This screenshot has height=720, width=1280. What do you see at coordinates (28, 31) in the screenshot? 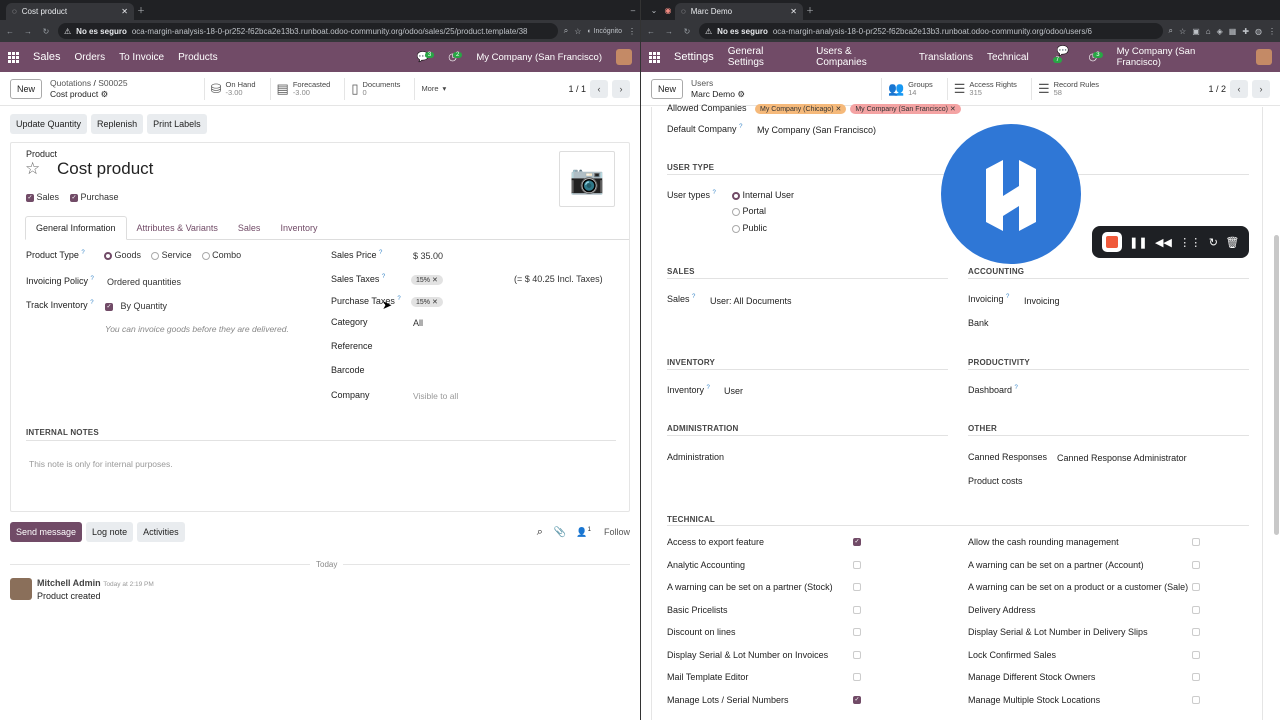
I see `forward-icon: →` at bounding box center [28, 31].